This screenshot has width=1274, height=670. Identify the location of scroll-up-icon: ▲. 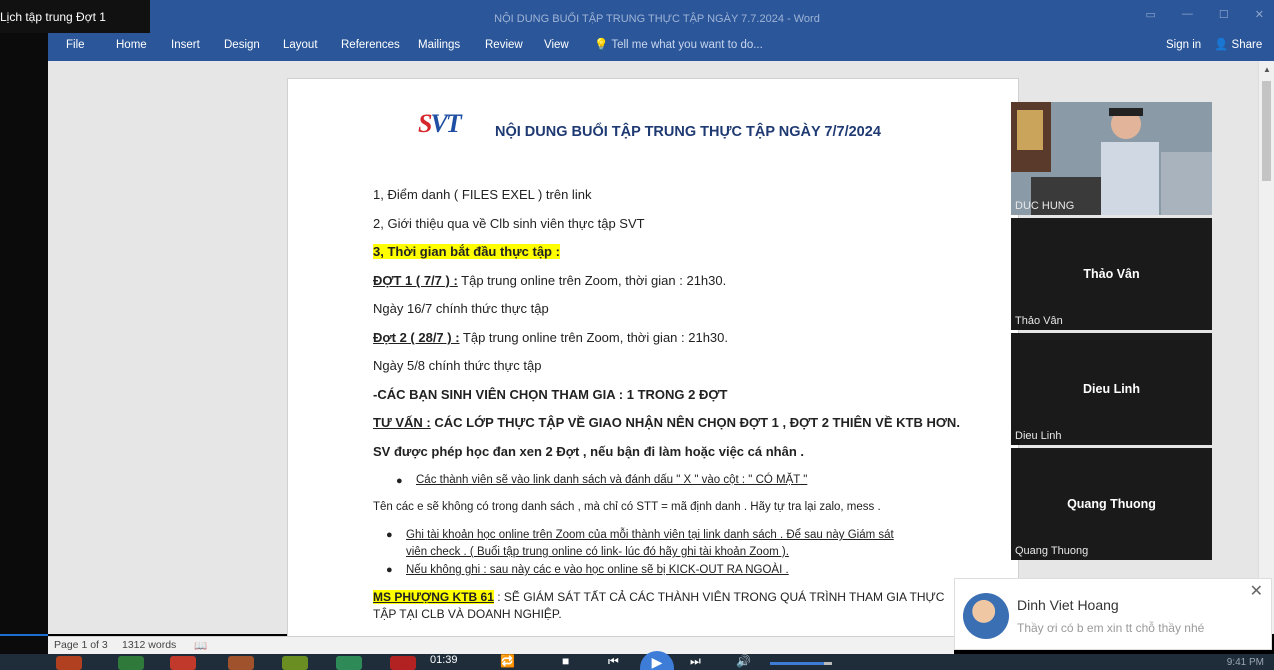
(1267, 69).